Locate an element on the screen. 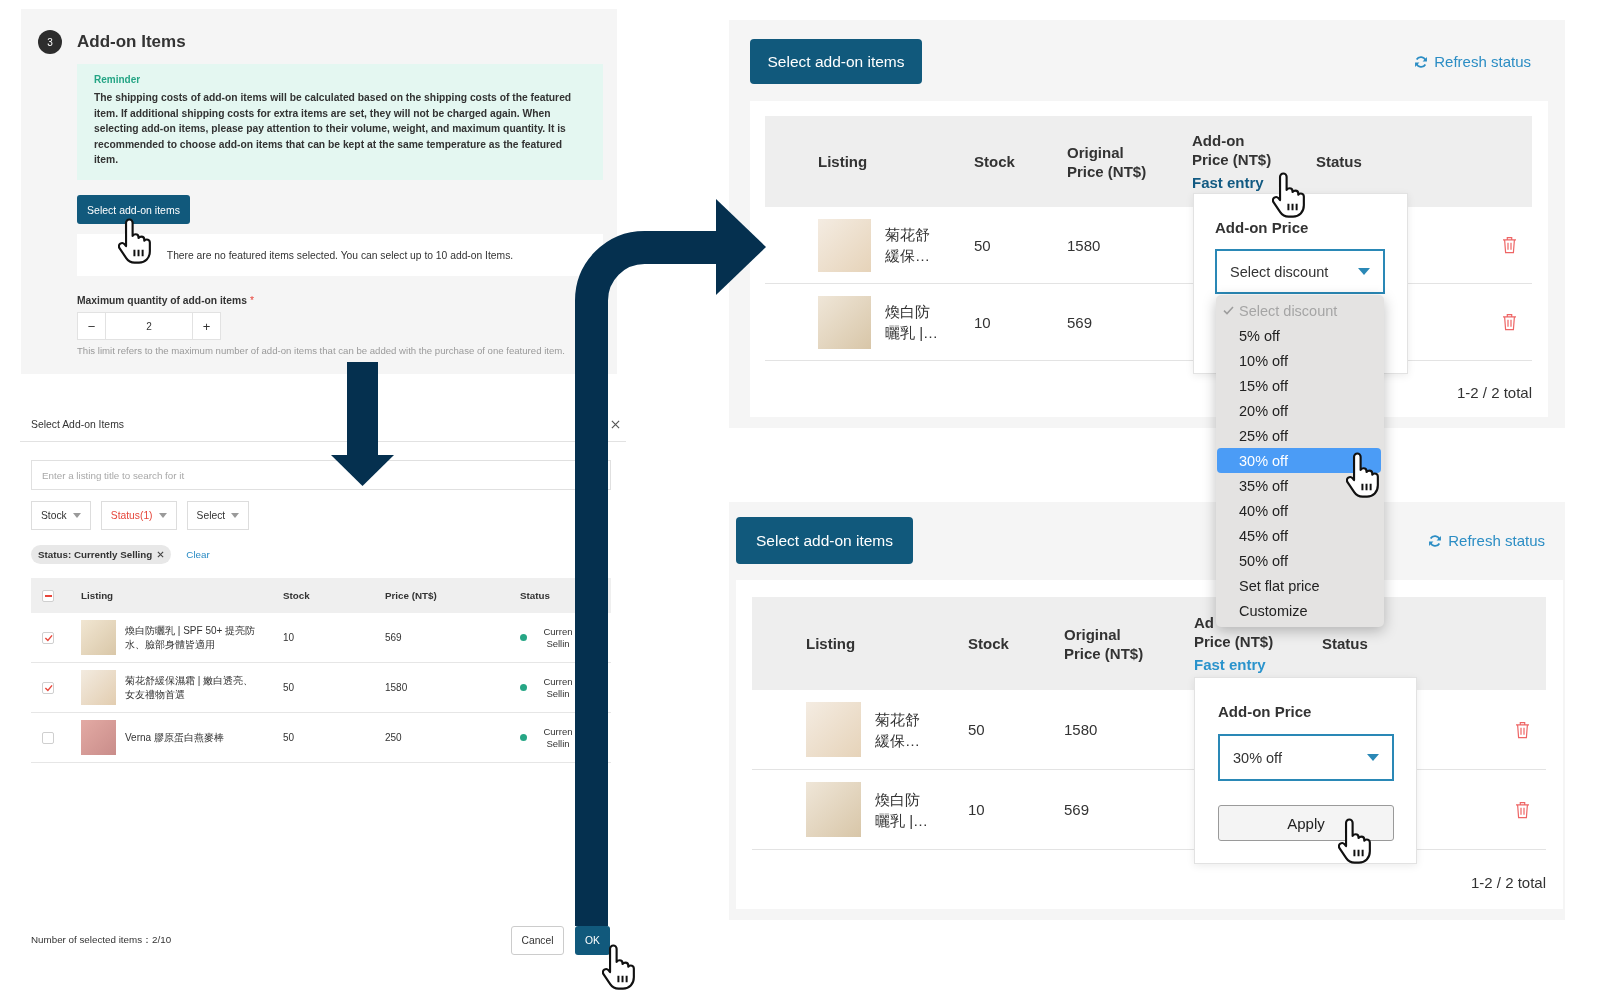  discount-select: 30% off is located at coordinates (1306, 757).